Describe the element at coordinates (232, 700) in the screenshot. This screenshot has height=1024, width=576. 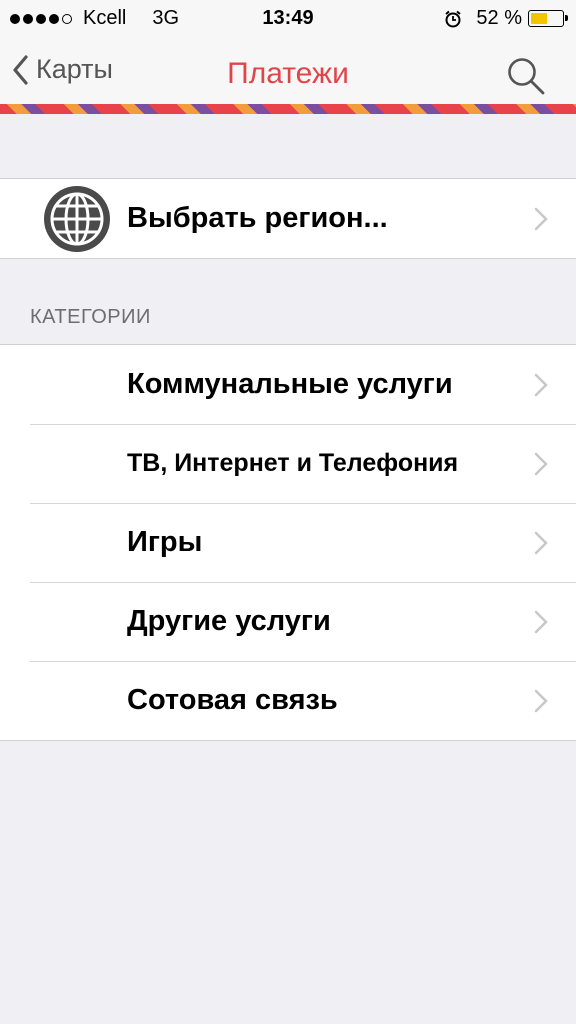
I see `category-label: Сотовая связь` at that location.